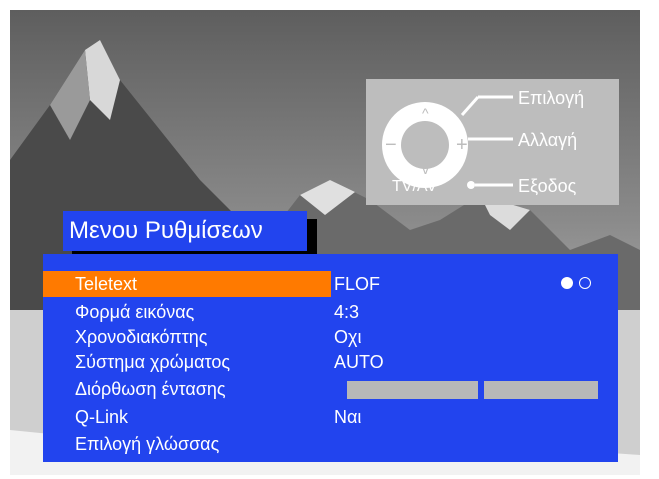  Describe the element at coordinates (153, 362) in the screenshot. I see `menu-item-label: Σύστημα χρώματος` at that location.